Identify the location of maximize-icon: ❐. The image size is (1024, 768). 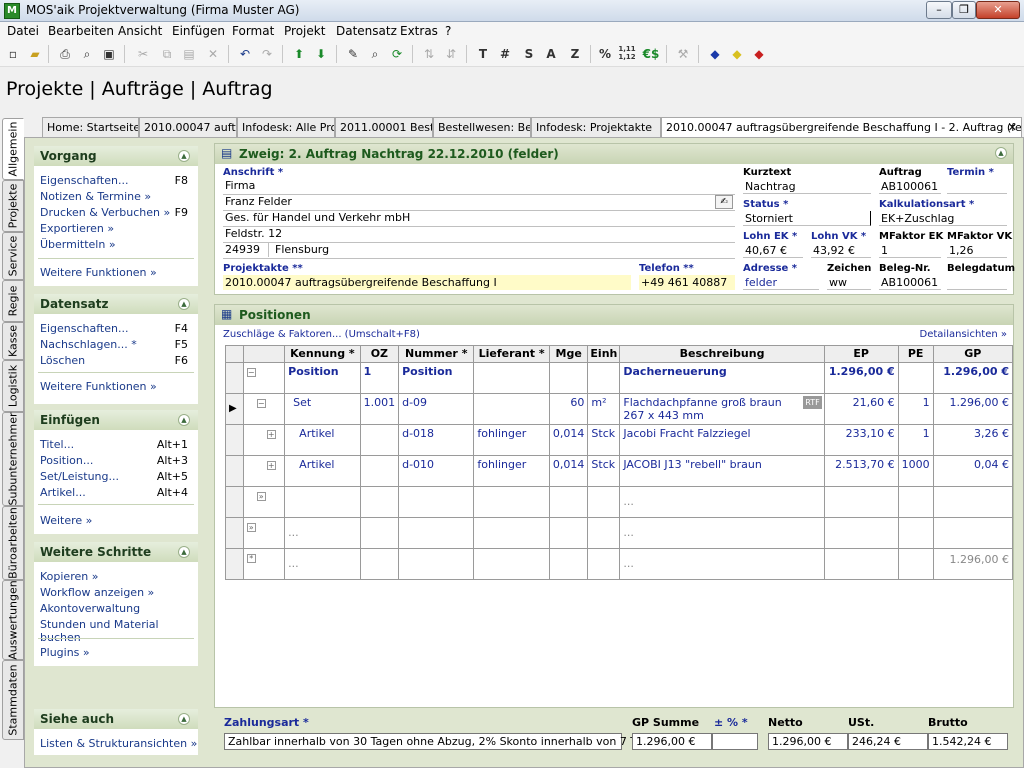
(964, 10).